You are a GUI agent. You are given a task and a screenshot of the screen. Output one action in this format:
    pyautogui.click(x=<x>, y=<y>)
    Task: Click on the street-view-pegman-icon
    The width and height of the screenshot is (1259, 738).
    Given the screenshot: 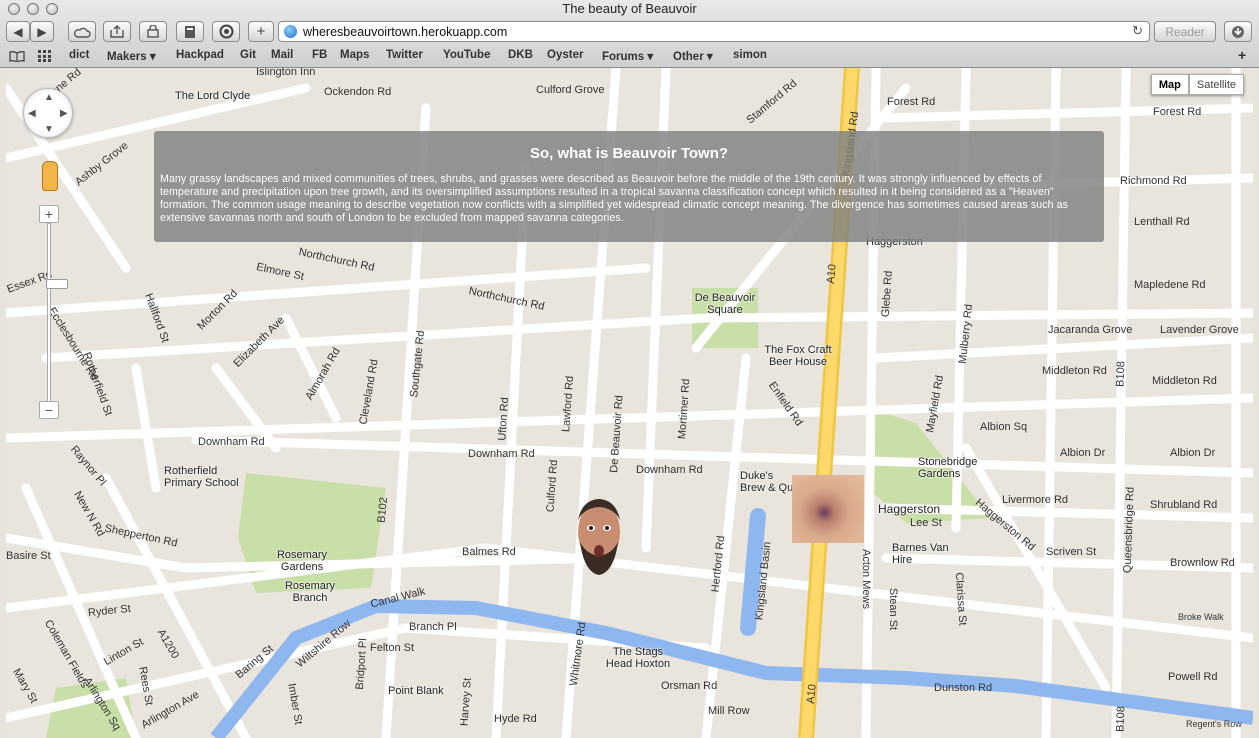 What is the action you would take?
    pyautogui.click(x=50, y=176)
    